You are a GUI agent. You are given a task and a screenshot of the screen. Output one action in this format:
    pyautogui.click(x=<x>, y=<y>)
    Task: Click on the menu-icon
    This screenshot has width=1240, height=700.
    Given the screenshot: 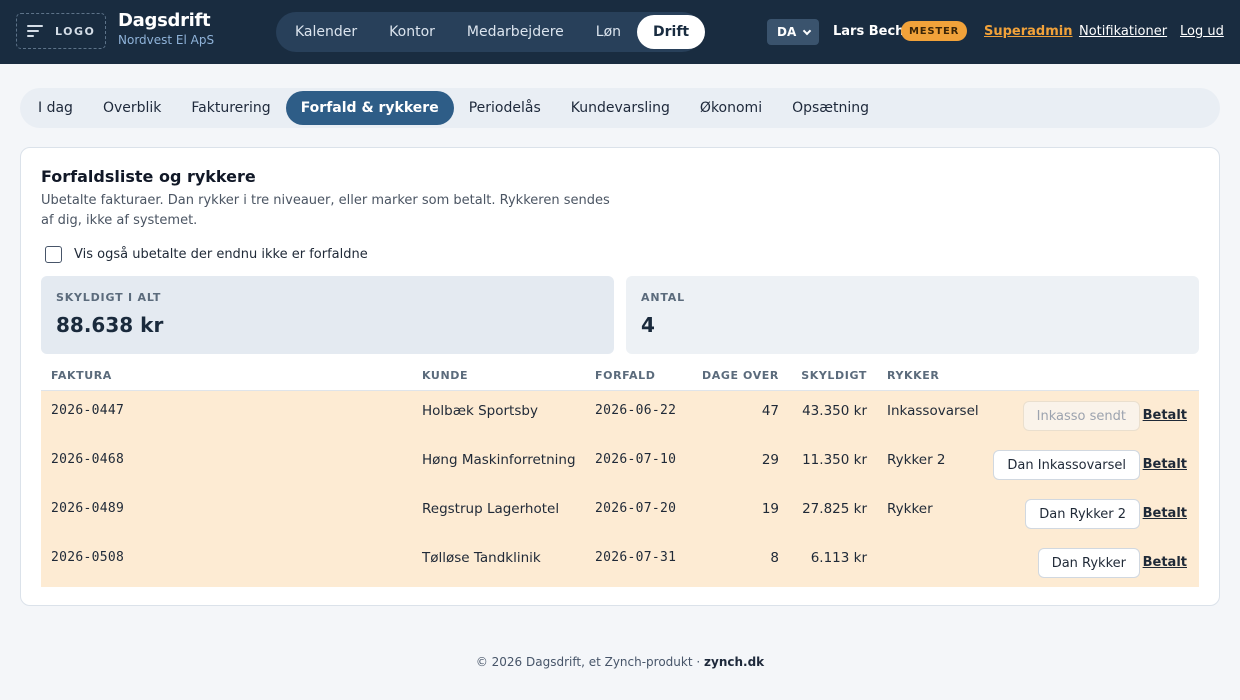 What is the action you would take?
    pyautogui.click(x=35, y=31)
    